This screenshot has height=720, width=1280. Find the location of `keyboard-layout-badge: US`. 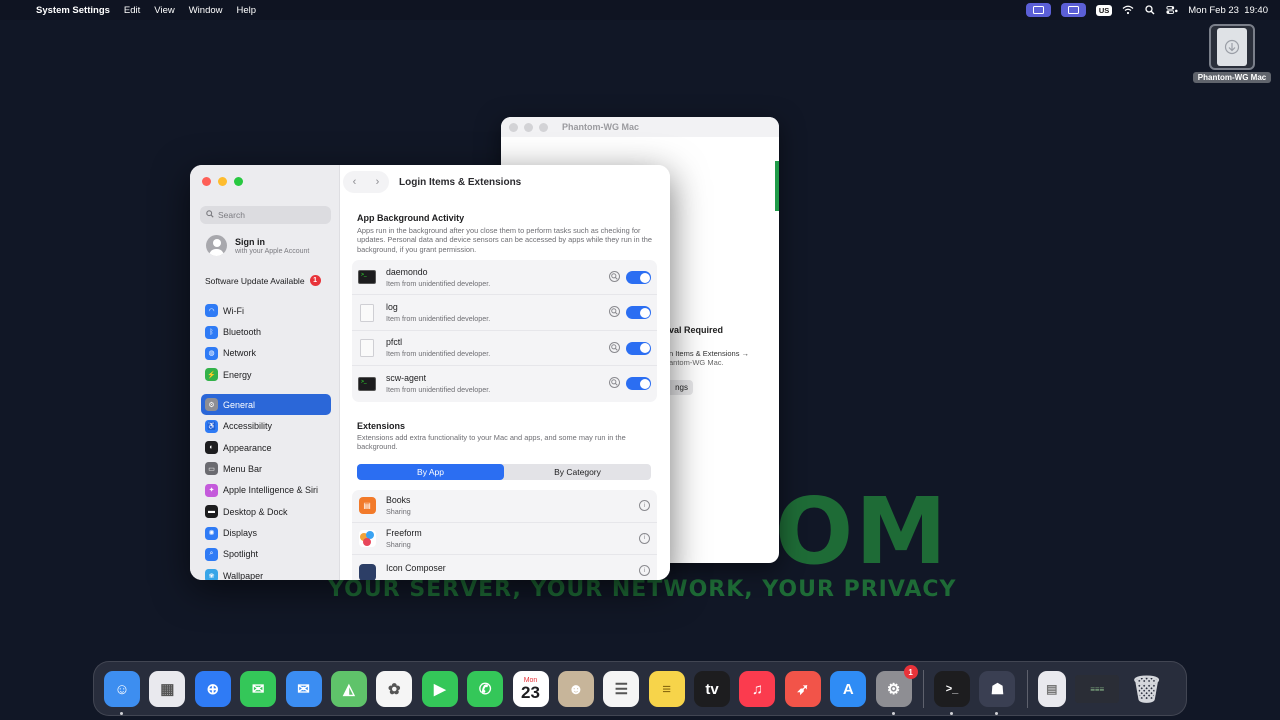

keyboard-layout-badge: US is located at coordinates (1104, 10).